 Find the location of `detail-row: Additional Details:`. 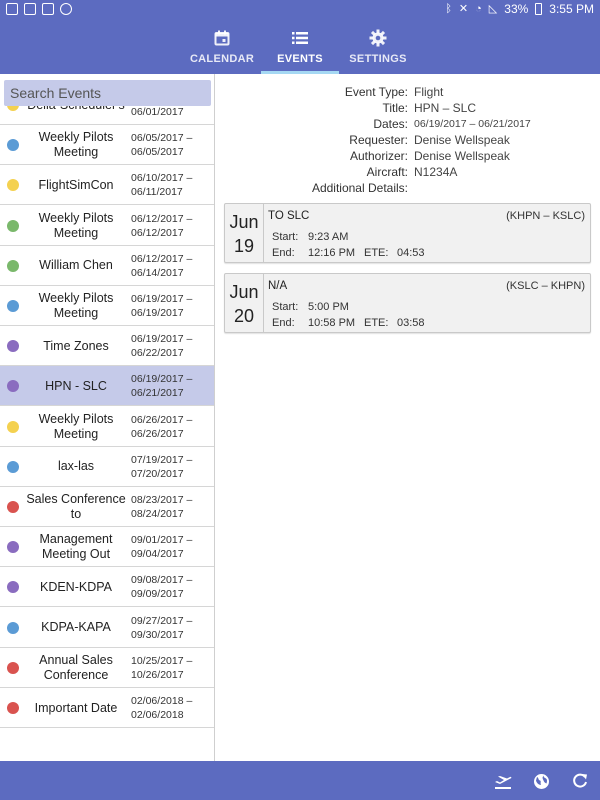

detail-row: Additional Details: is located at coordinates (408, 189).